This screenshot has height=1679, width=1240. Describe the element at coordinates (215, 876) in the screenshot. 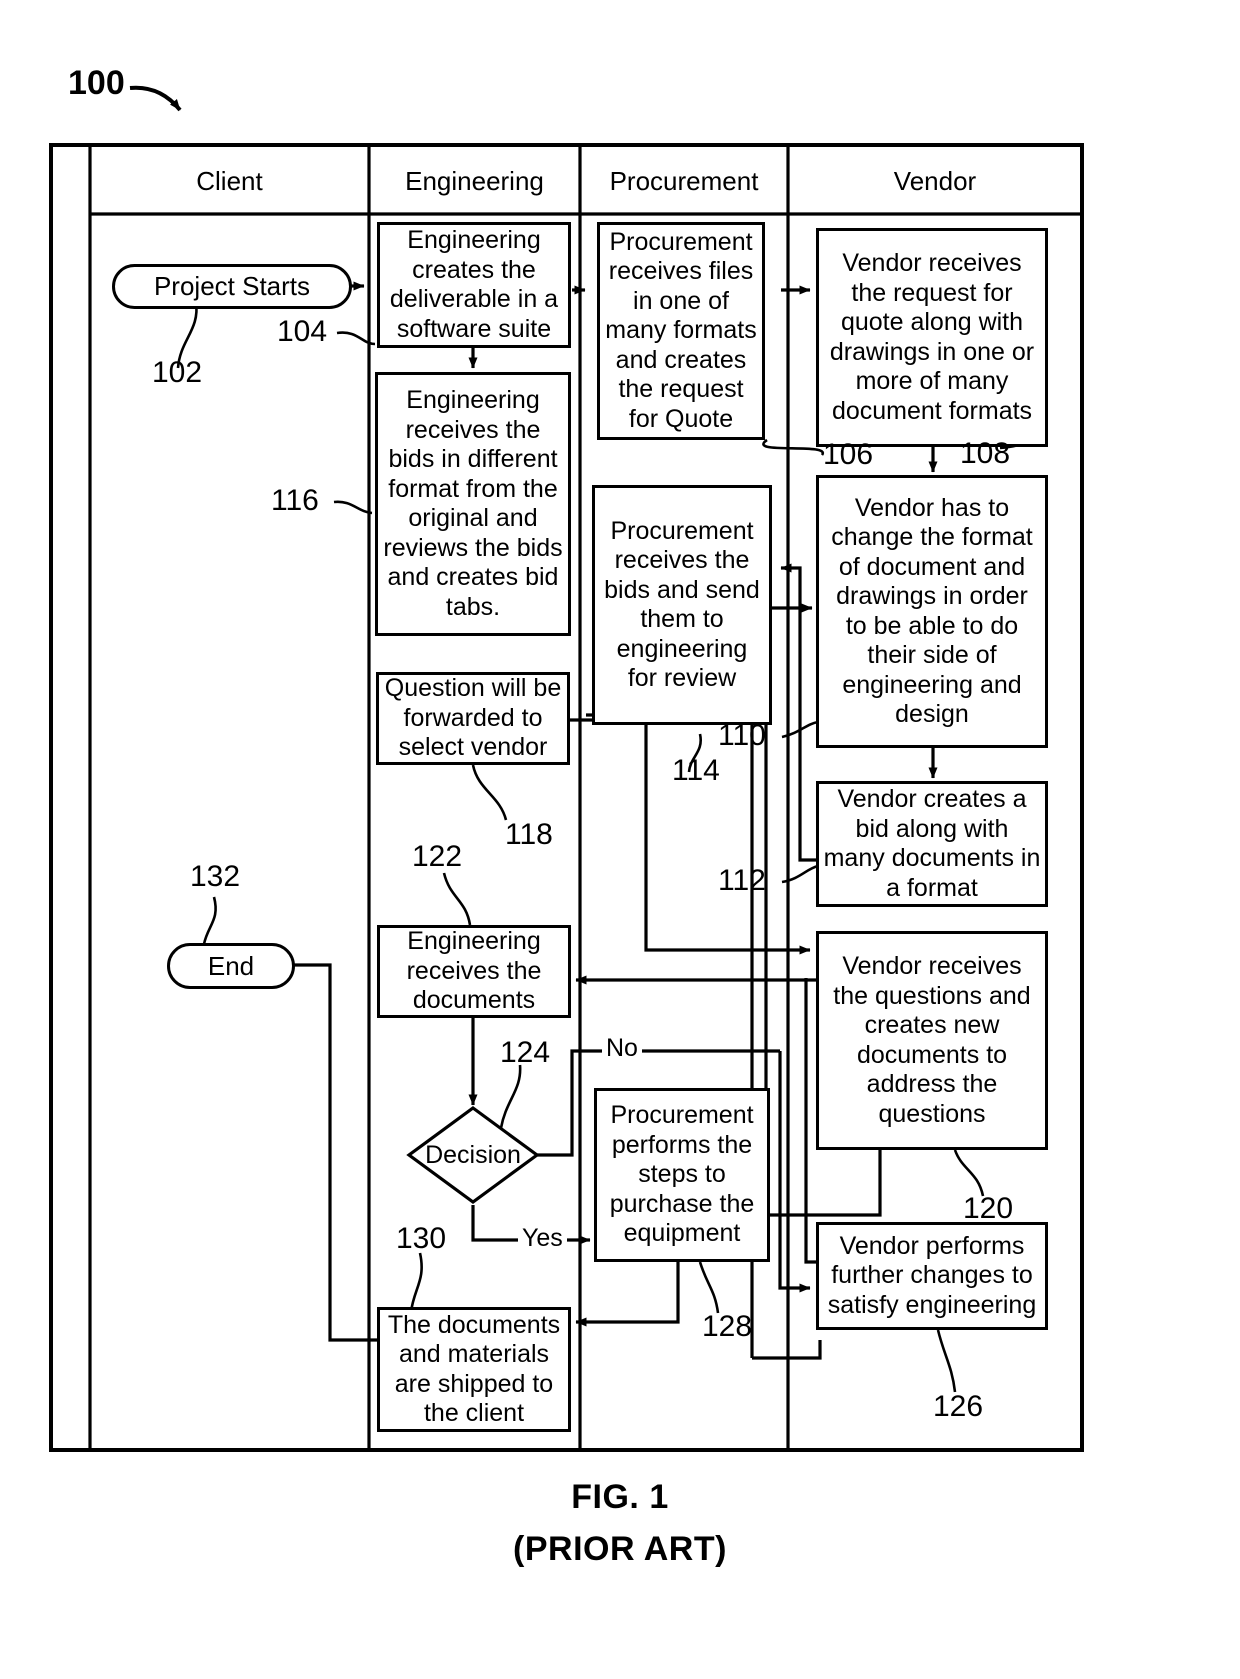

I see `ref-132: 132` at that location.